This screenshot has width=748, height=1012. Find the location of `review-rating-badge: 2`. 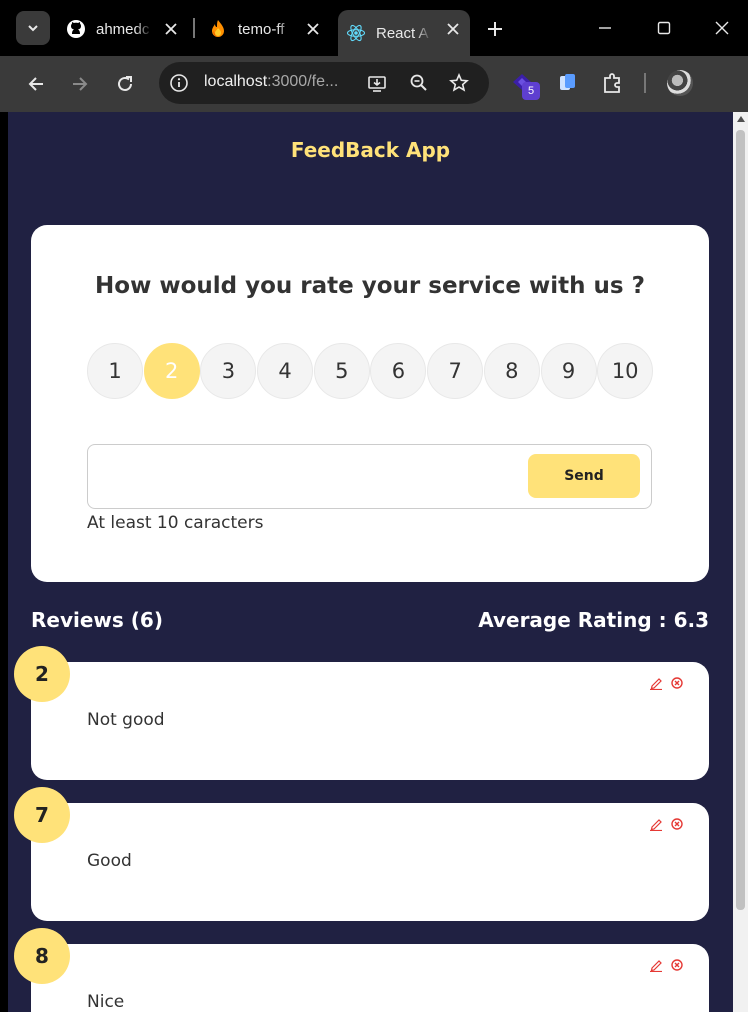

review-rating-badge: 2 is located at coordinates (42, 674).